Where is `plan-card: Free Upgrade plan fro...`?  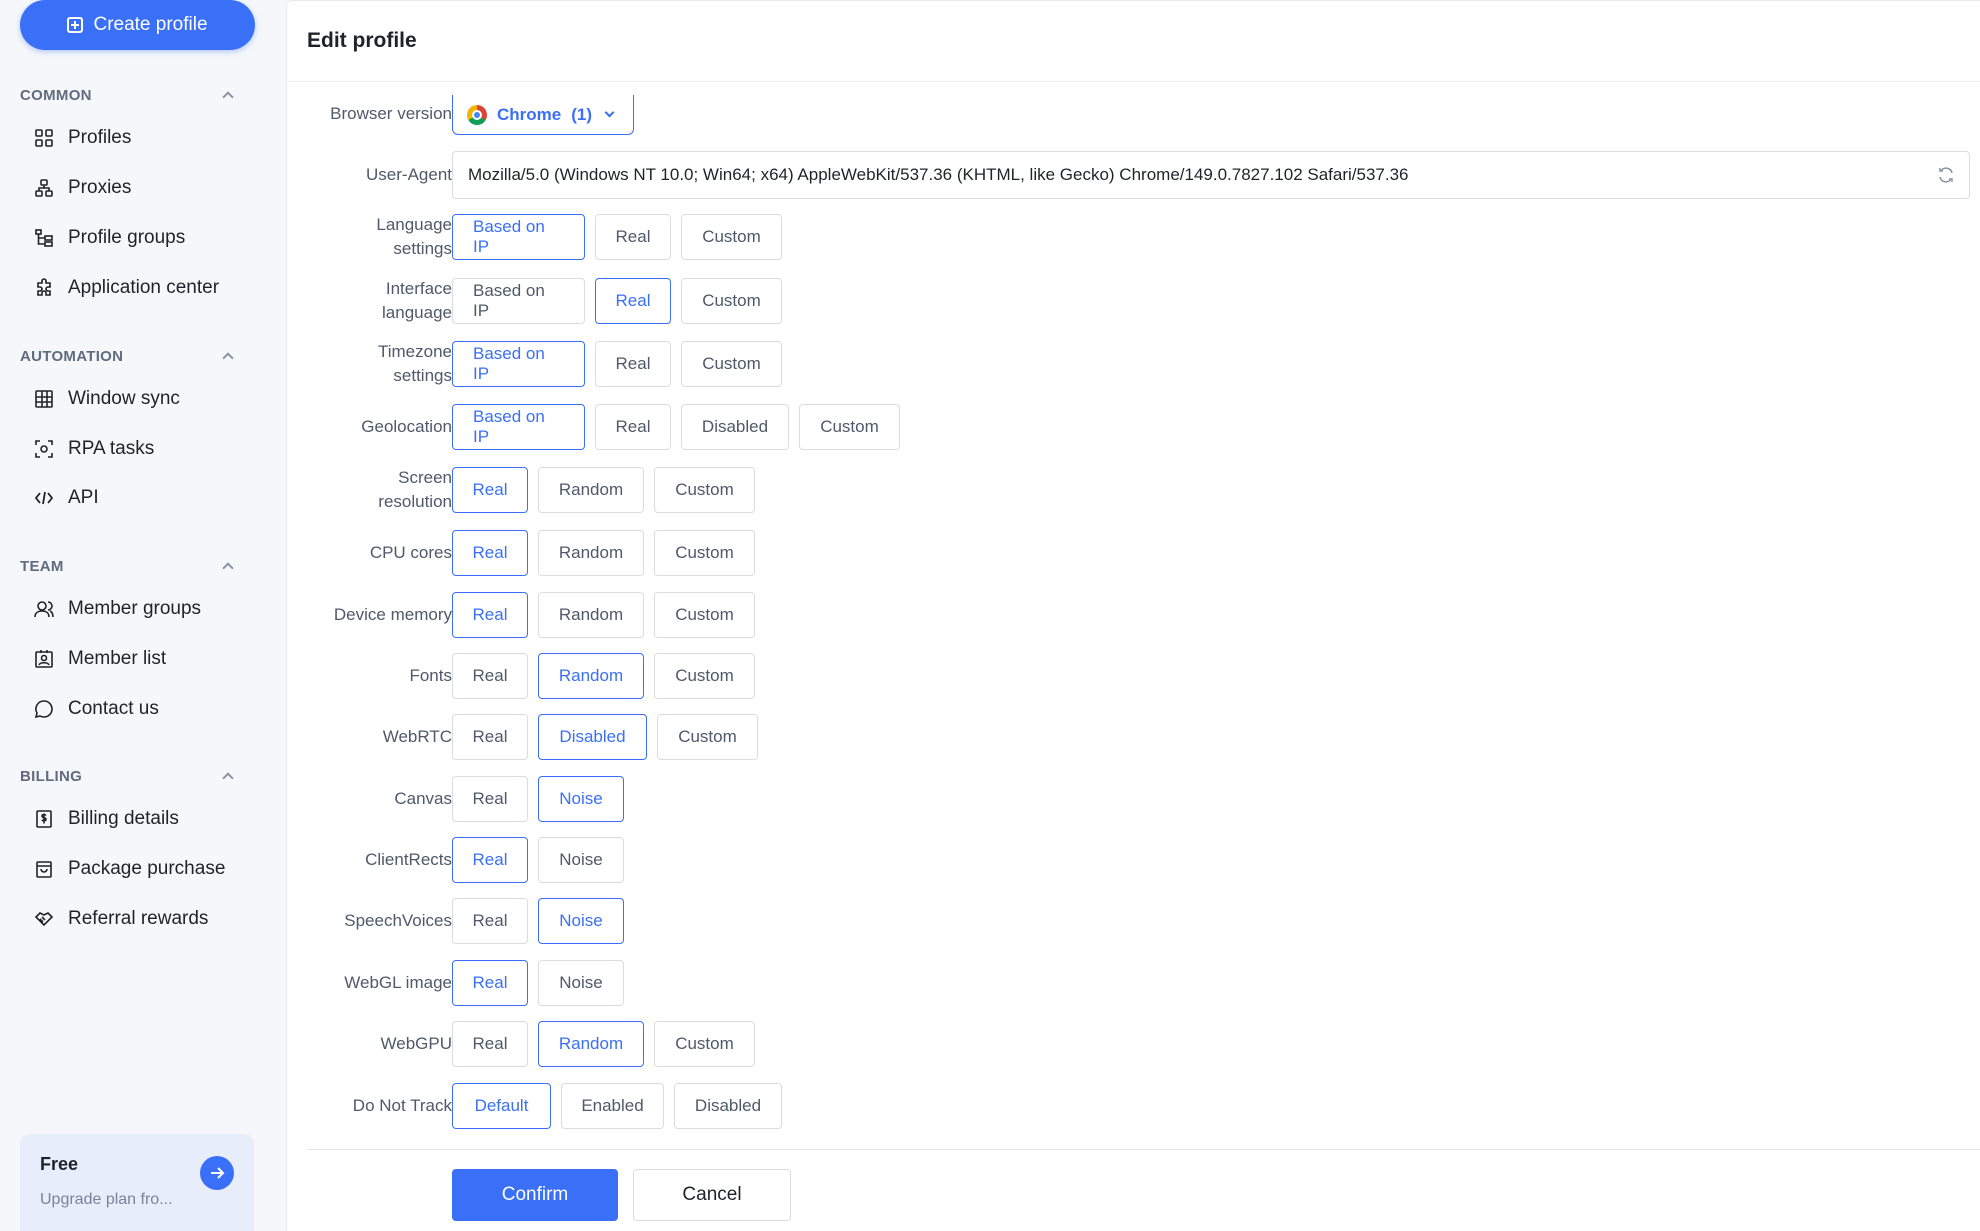
plan-card: Free Upgrade plan fro... is located at coordinates (137, 1182).